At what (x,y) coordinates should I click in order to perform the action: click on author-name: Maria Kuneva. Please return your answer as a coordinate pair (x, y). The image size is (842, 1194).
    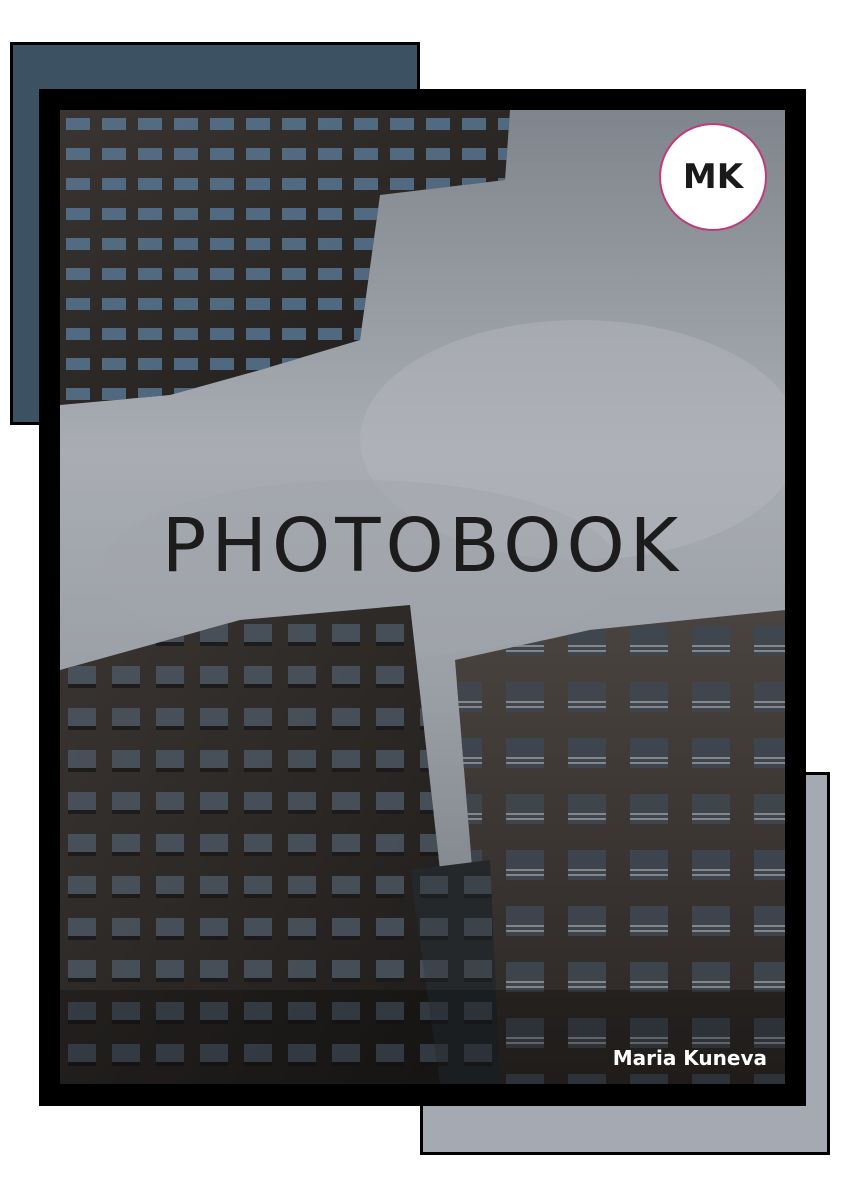
    Looking at the image, I should click on (689, 1058).